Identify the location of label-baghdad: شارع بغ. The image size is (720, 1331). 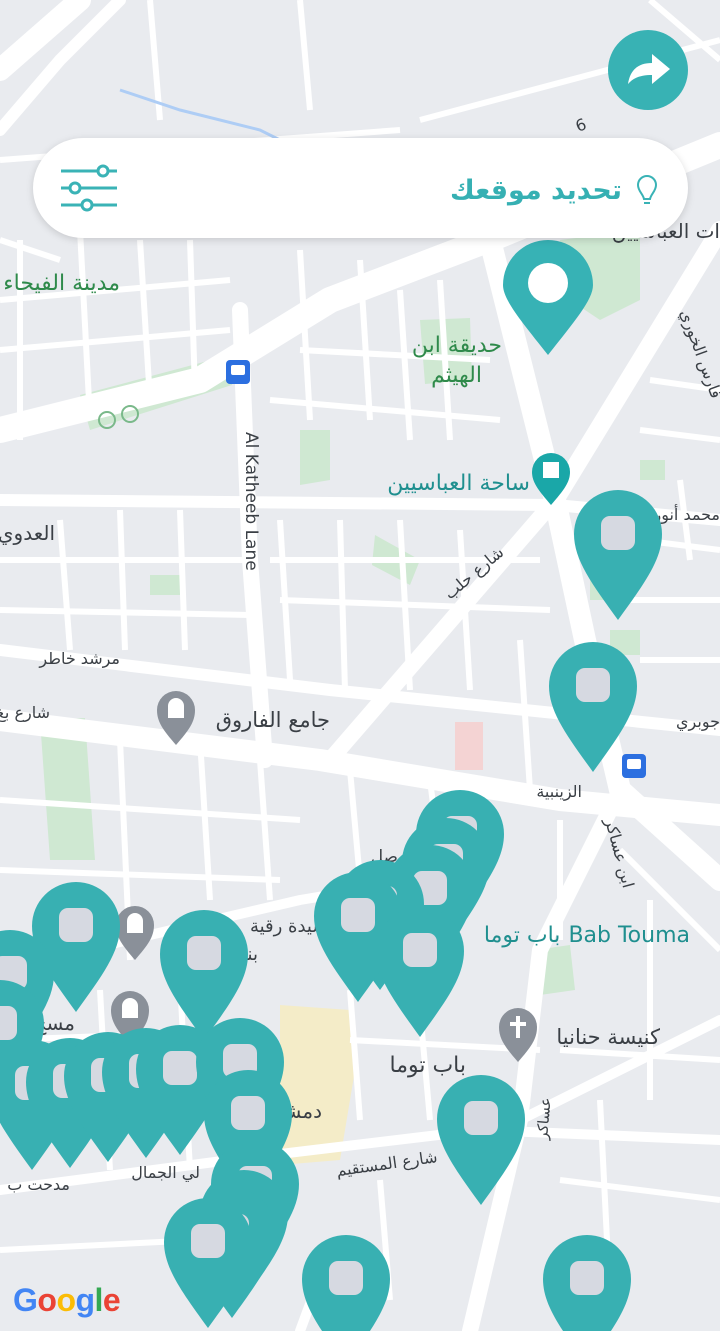
(25, 713).